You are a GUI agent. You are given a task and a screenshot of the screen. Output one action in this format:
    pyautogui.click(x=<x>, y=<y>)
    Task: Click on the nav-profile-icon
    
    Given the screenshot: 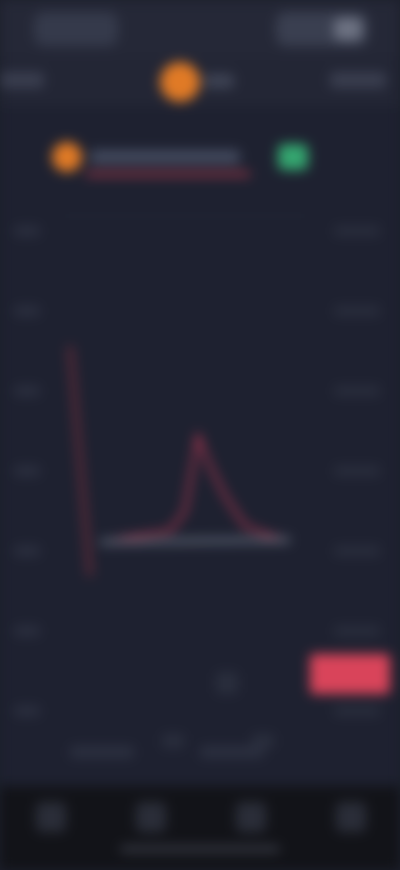 What is the action you would take?
    pyautogui.click(x=351, y=817)
    